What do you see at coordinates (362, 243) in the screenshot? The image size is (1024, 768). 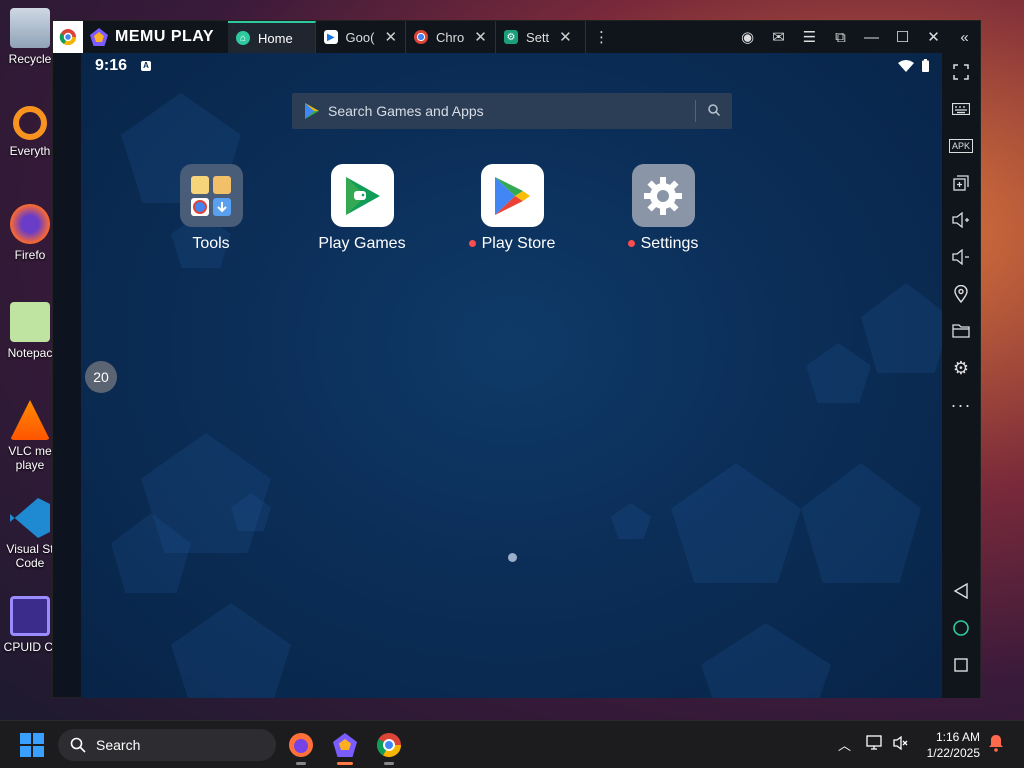 I see `app-label: Play Games` at bounding box center [362, 243].